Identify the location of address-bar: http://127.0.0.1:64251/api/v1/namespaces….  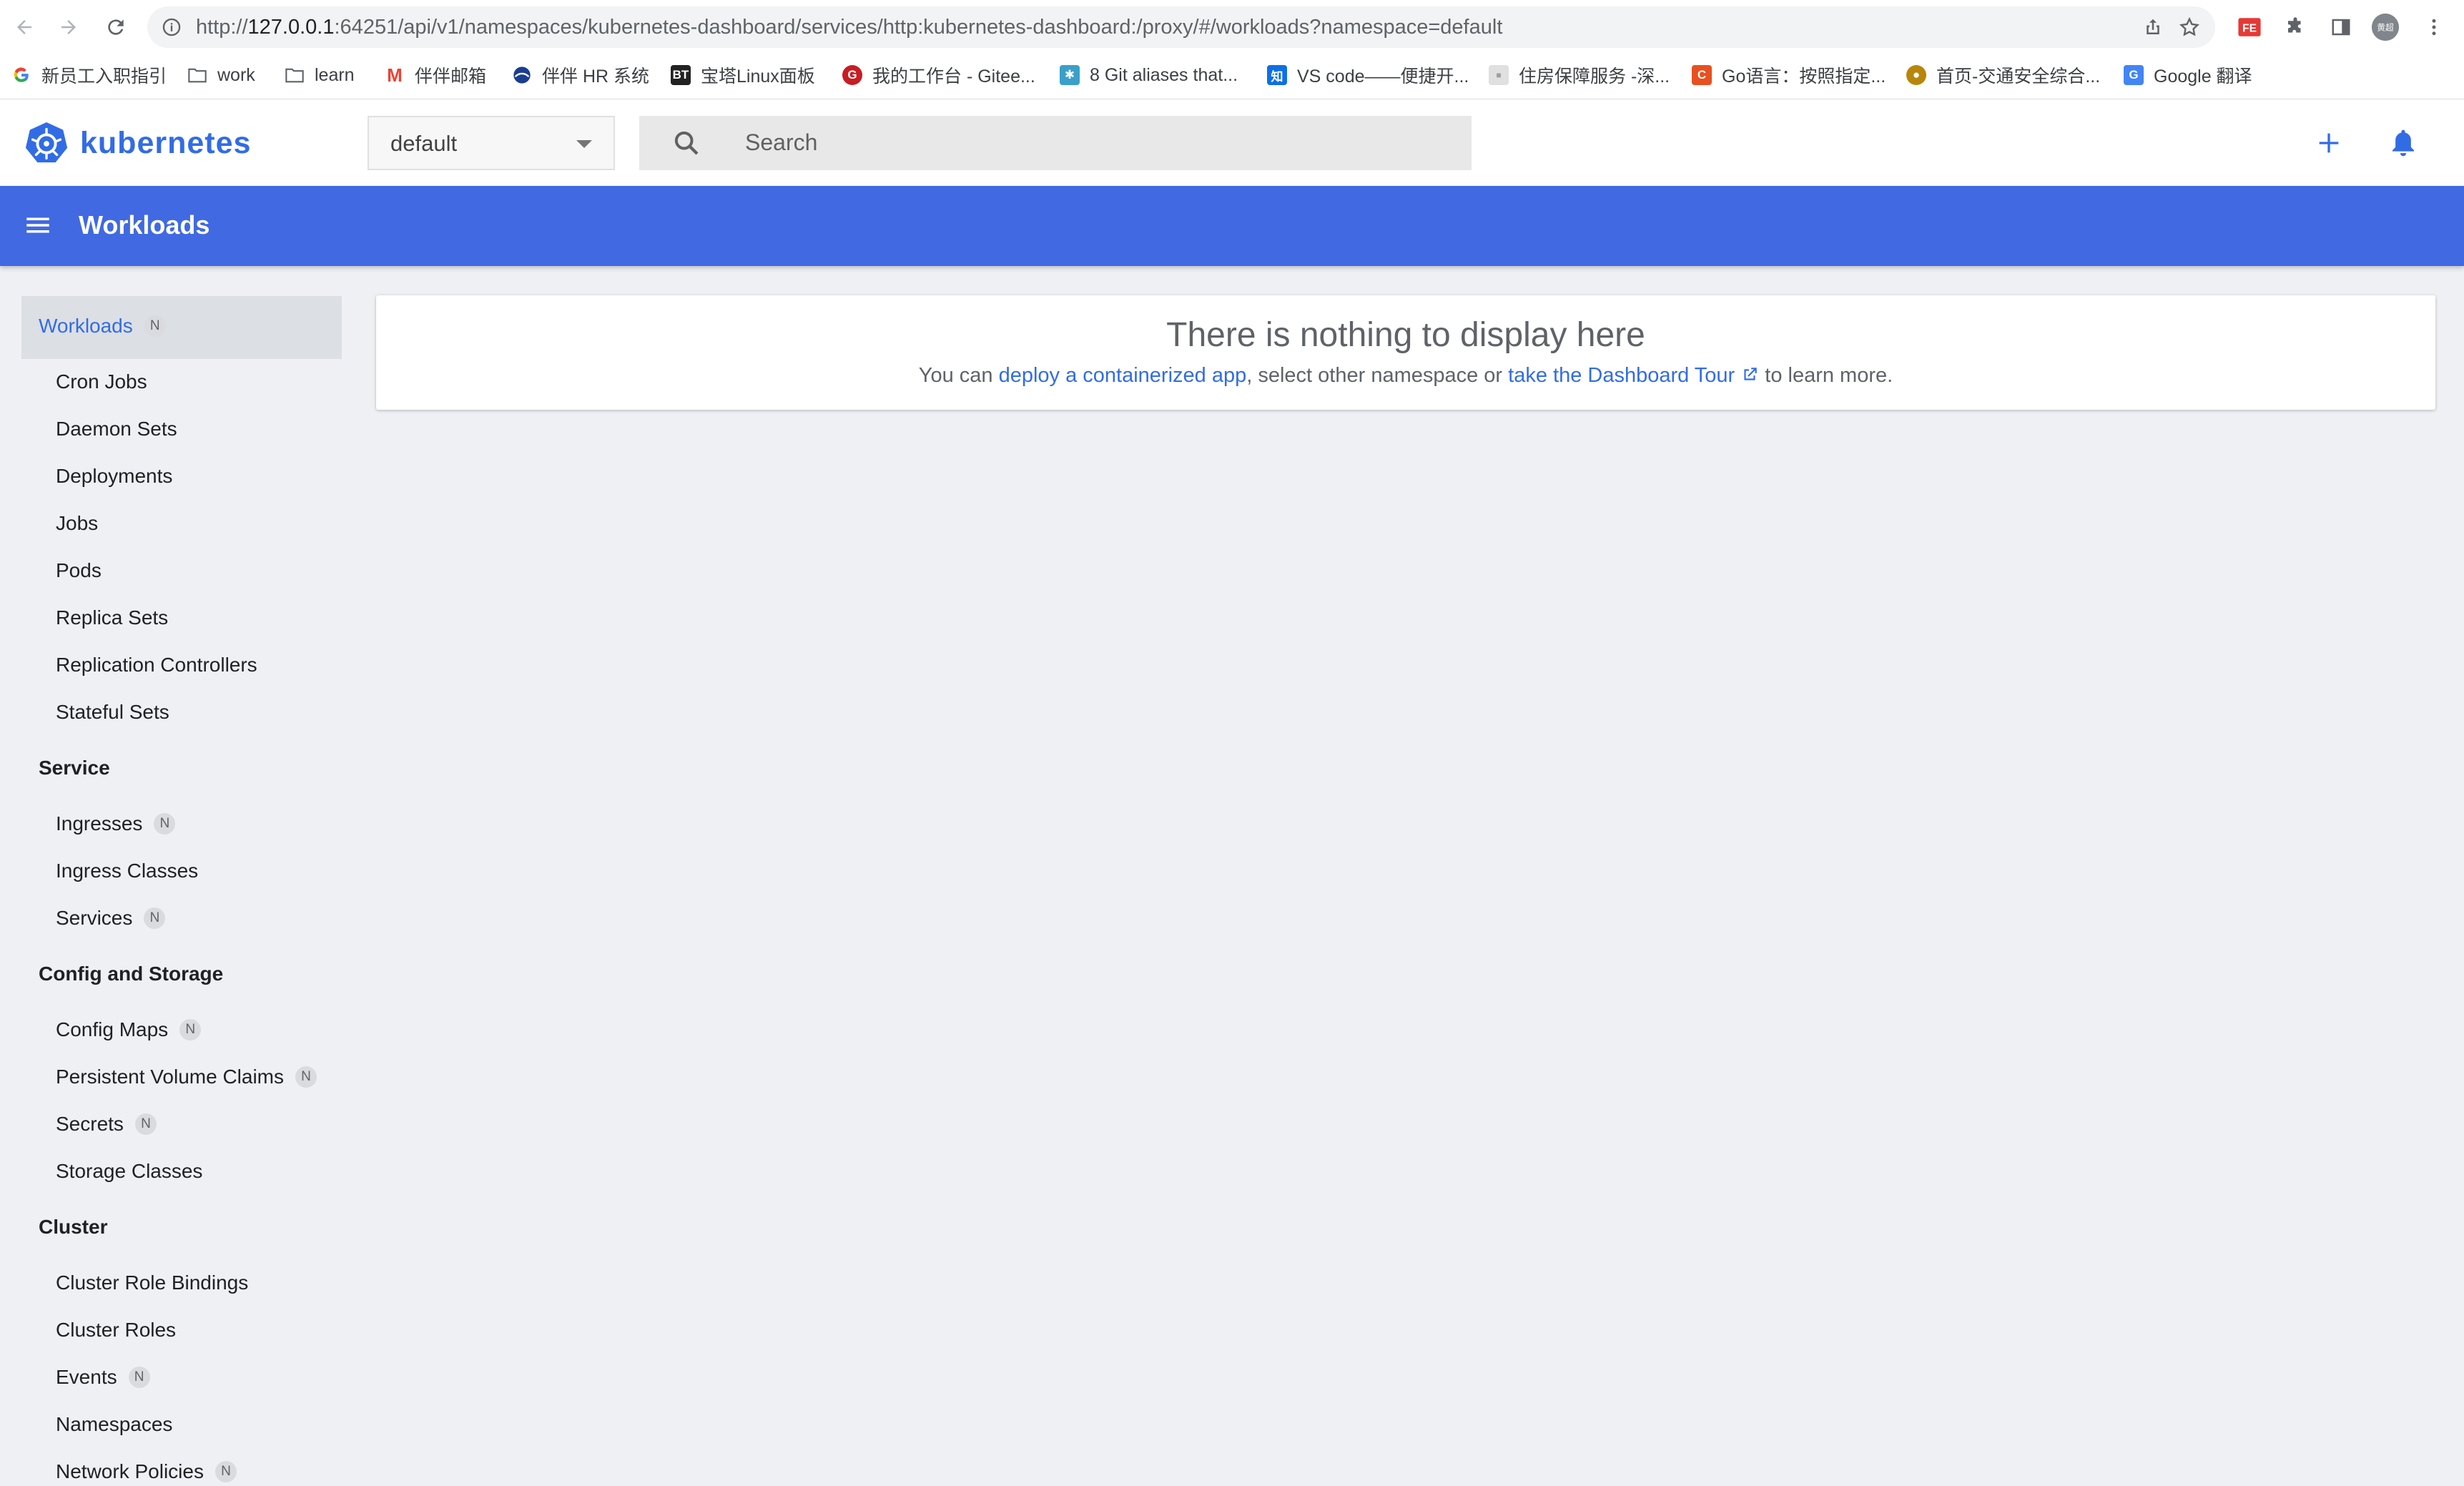
(1181, 27).